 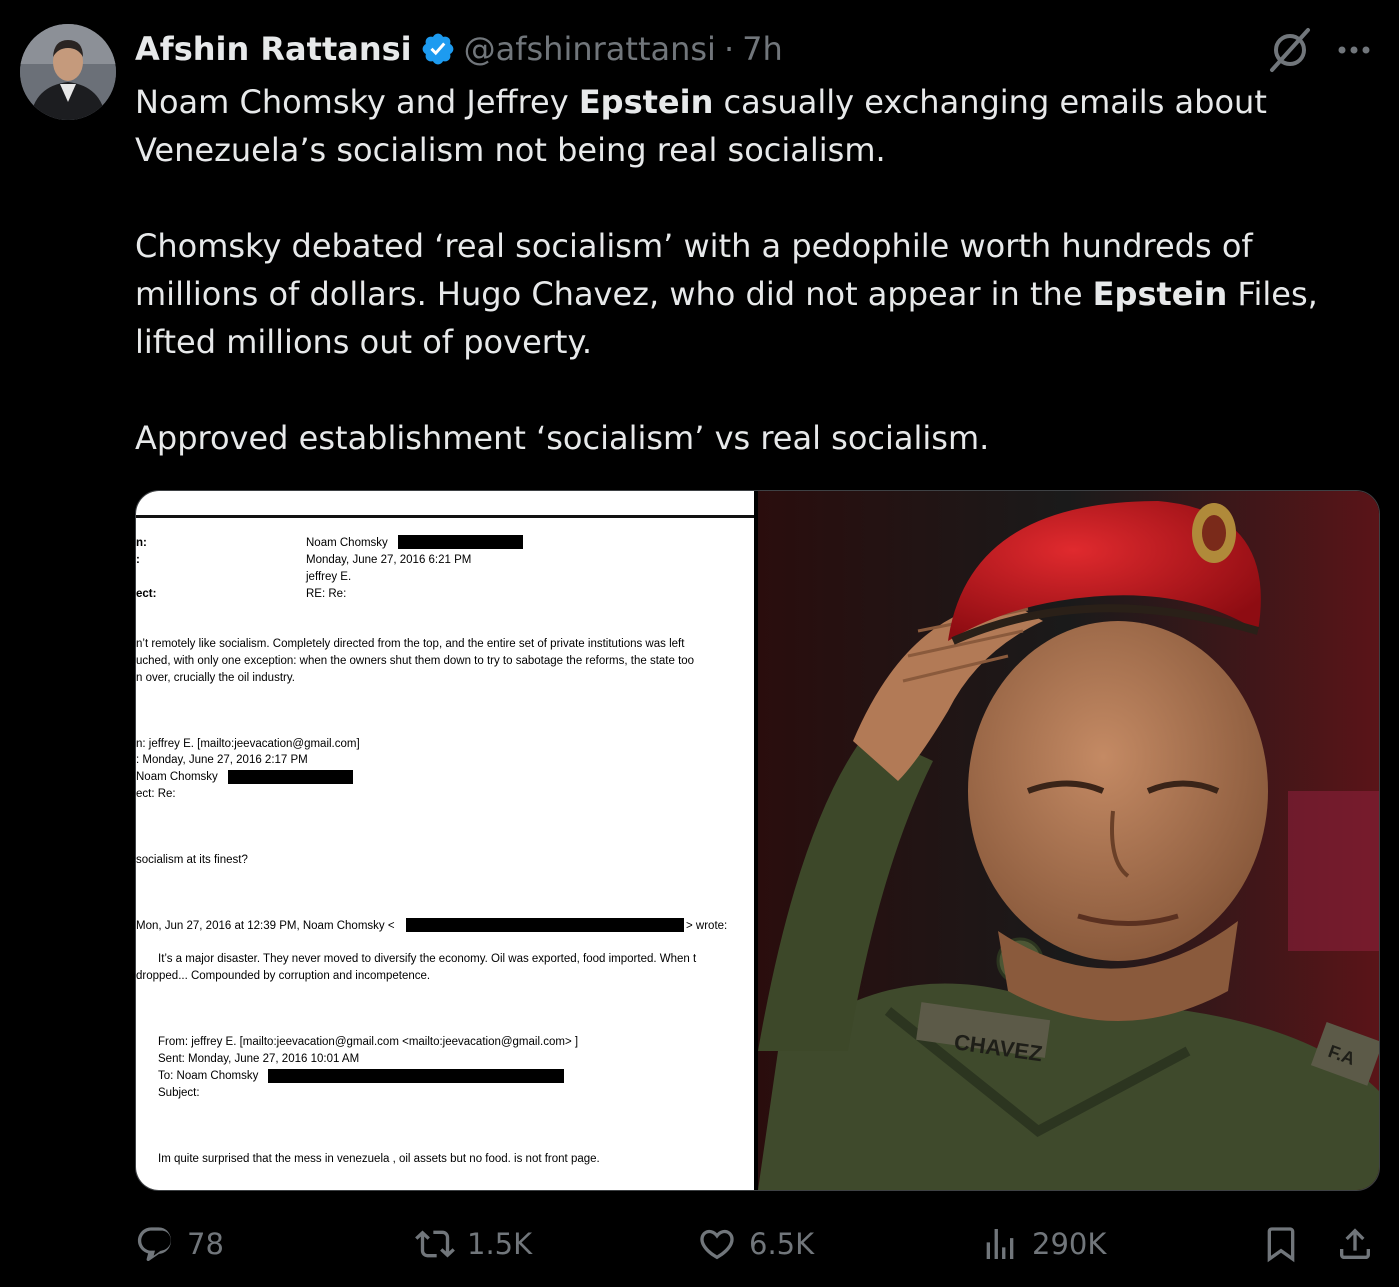 I want to click on like-button: 6.5K, so click(x=755, y=1244).